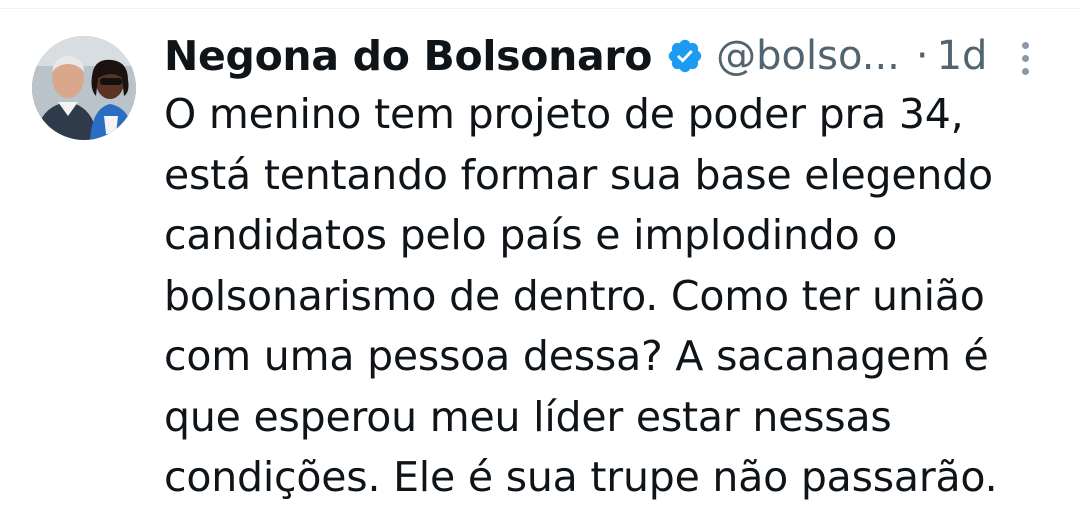  Describe the element at coordinates (528, 416) in the screenshot. I see `tweet-text-line: que esperou meu líder estar nessas` at that location.